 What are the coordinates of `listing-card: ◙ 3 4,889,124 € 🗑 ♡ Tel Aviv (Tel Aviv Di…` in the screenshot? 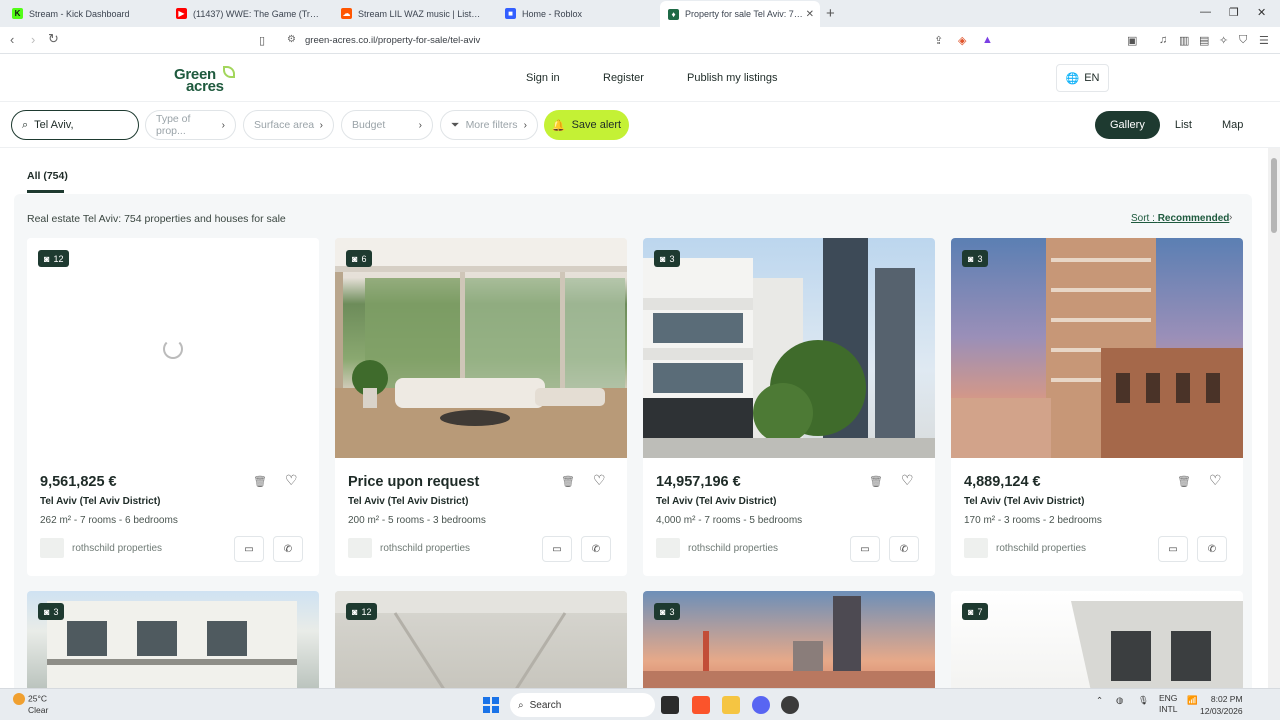 It's located at (1097, 407).